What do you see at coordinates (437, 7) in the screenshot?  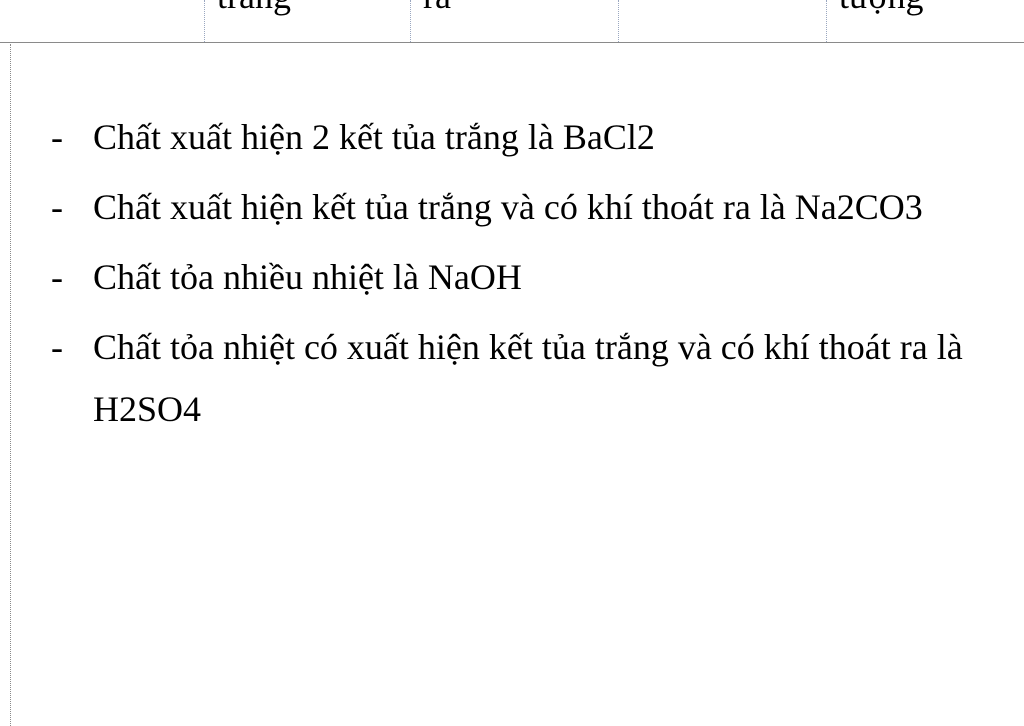 I see `cell-text: ra` at bounding box center [437, 7].